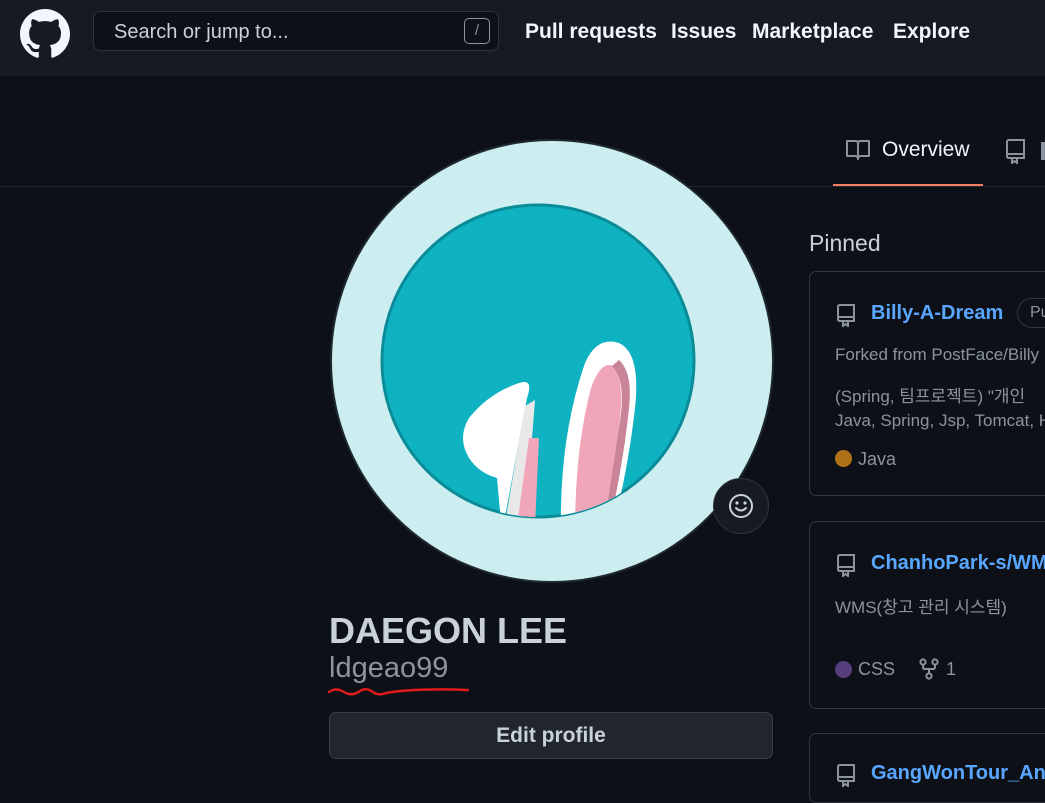 Image resolution: width=1045 pixels, height=803 pixels. I want to click on red-underline-annotation, so click(398, 692).